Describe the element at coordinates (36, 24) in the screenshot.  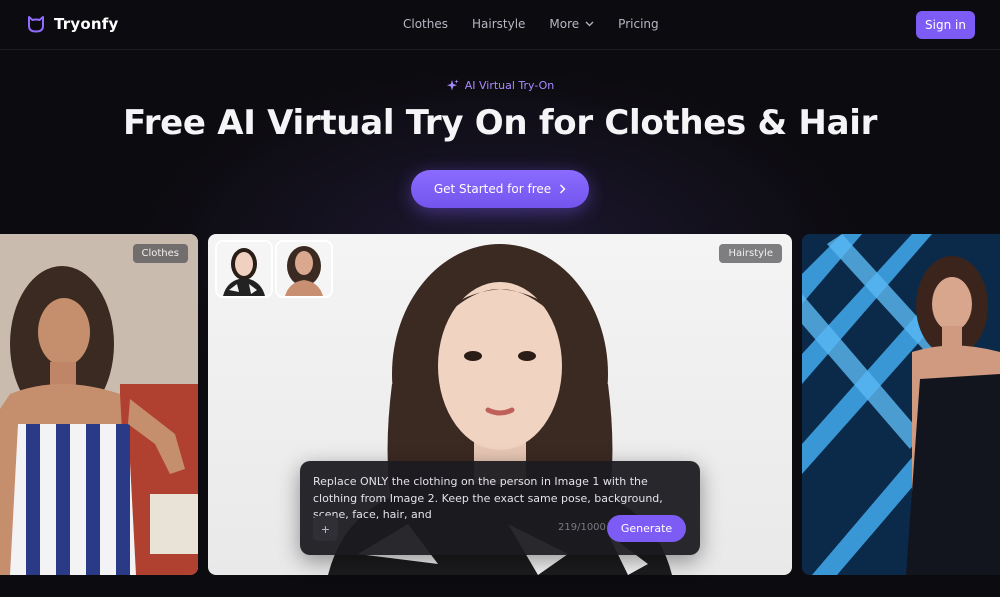
I see `cat-logo-icon` at that location.